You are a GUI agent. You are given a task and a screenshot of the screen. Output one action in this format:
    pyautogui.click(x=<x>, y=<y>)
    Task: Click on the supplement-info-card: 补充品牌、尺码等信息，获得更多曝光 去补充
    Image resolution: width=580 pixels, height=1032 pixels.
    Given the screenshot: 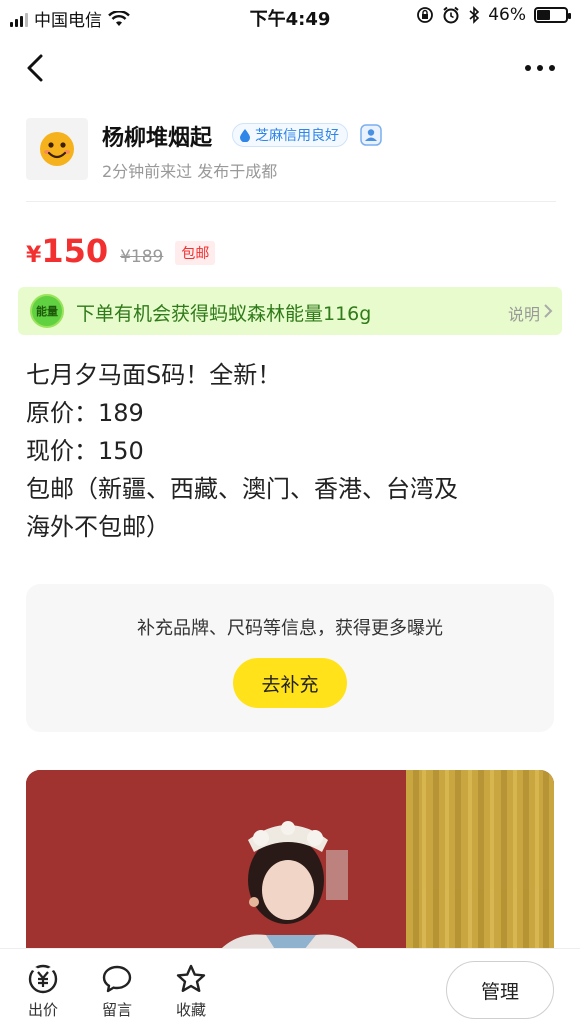 What is the action you would take?
    pyautogui.click(x=290, y=658)
    